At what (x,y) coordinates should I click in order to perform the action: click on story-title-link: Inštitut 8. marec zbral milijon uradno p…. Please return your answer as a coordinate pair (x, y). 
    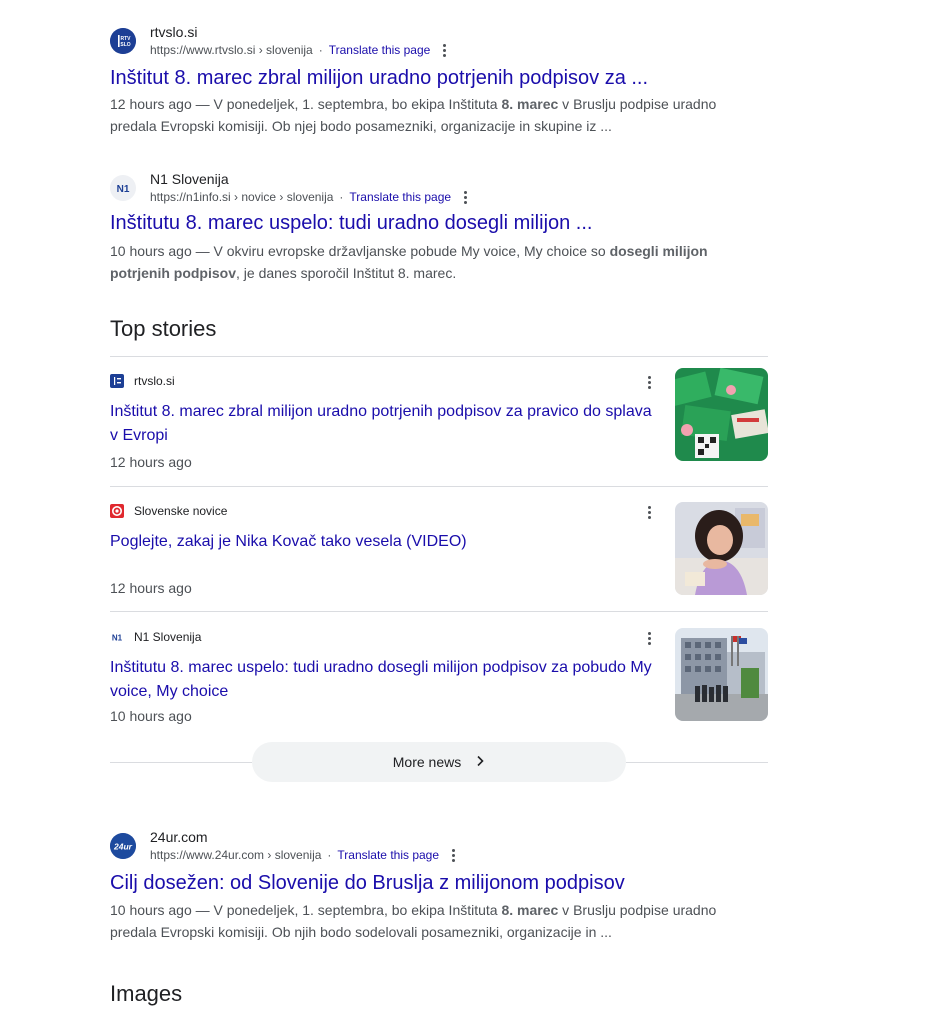
    Looking at the image, I should click on (386, 424).